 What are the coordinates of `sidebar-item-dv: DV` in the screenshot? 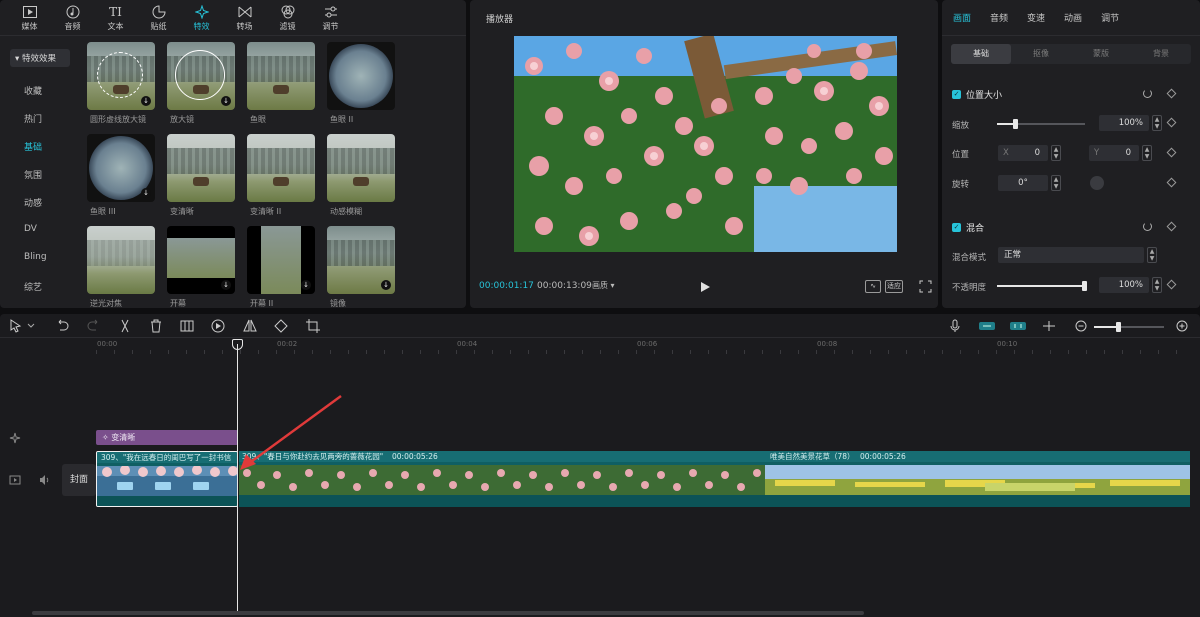 It's located at (30, 229).